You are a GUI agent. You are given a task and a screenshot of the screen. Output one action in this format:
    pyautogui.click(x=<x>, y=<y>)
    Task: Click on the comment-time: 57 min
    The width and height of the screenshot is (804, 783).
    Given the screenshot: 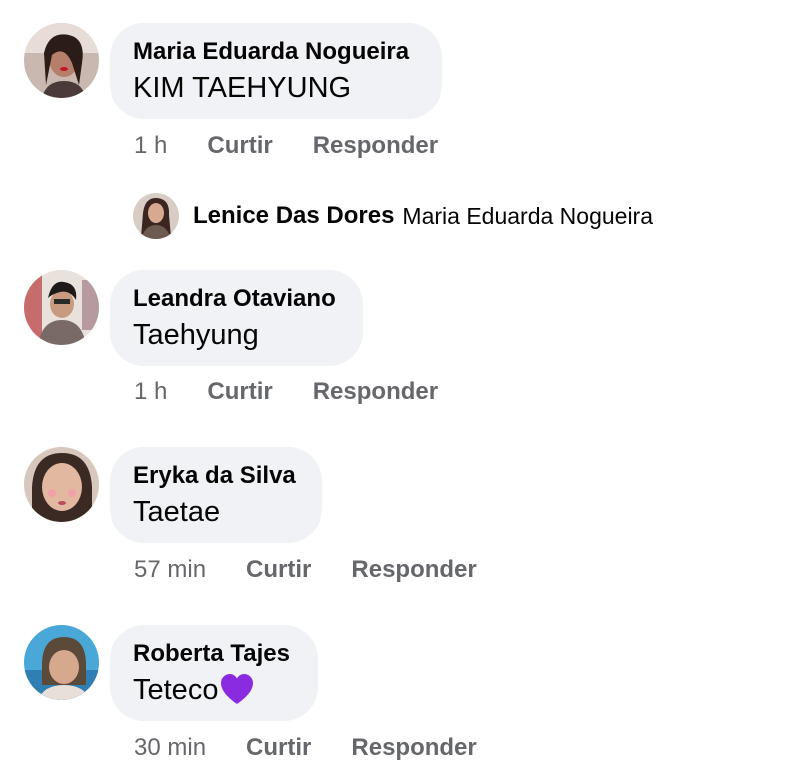 What is the action you would take?
    pyautogui.click(x=170, y=570)
    